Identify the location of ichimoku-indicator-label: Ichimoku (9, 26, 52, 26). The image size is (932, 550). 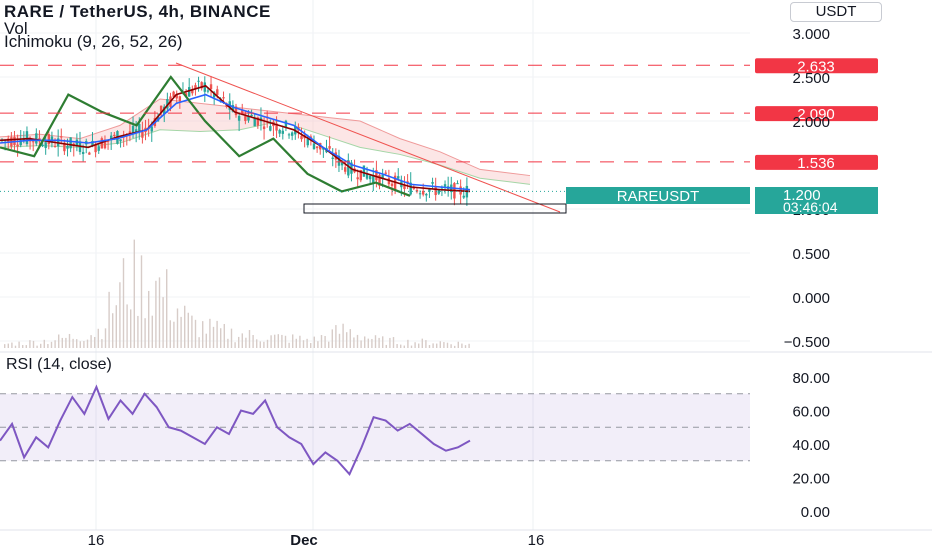
(93, 41).